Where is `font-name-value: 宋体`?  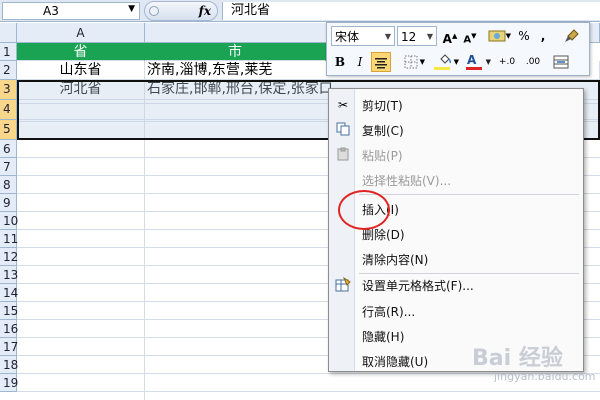 font-name-value: 宋体 is located at coordinates (347, 37).